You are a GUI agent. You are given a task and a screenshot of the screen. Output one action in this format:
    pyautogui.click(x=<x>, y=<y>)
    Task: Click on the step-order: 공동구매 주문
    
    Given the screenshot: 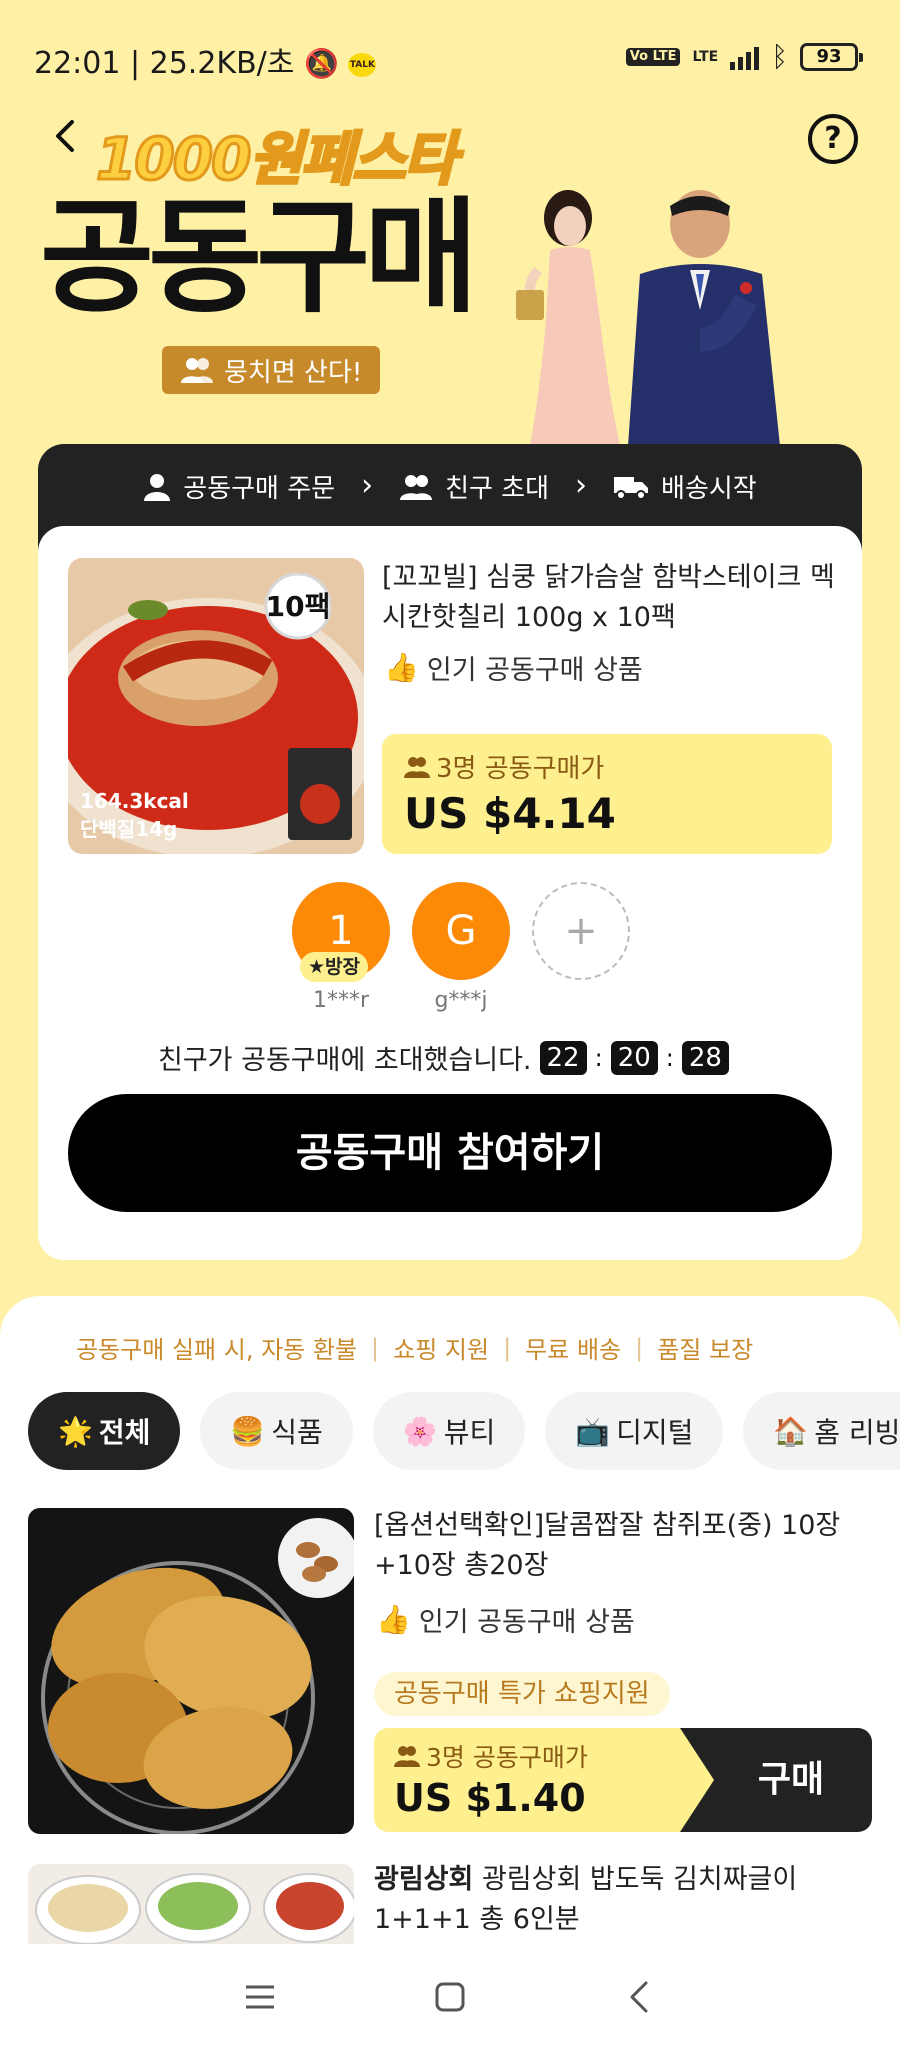 What is the action you would take?
    pyautogui.click(x=239, y=486)
    